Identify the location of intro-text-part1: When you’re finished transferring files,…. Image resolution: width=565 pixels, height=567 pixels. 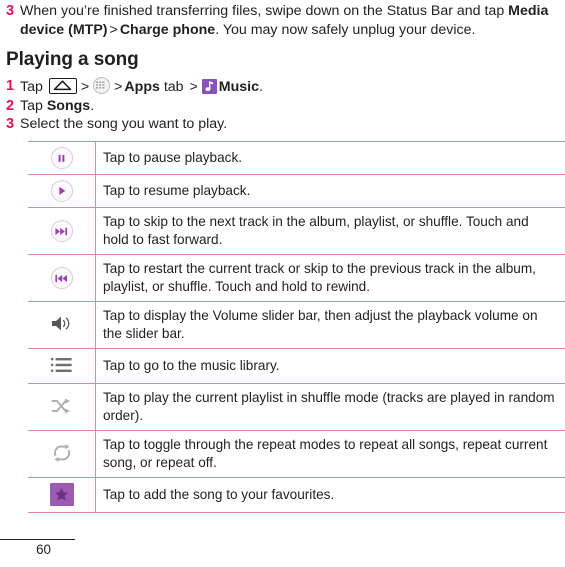
(264, 11).